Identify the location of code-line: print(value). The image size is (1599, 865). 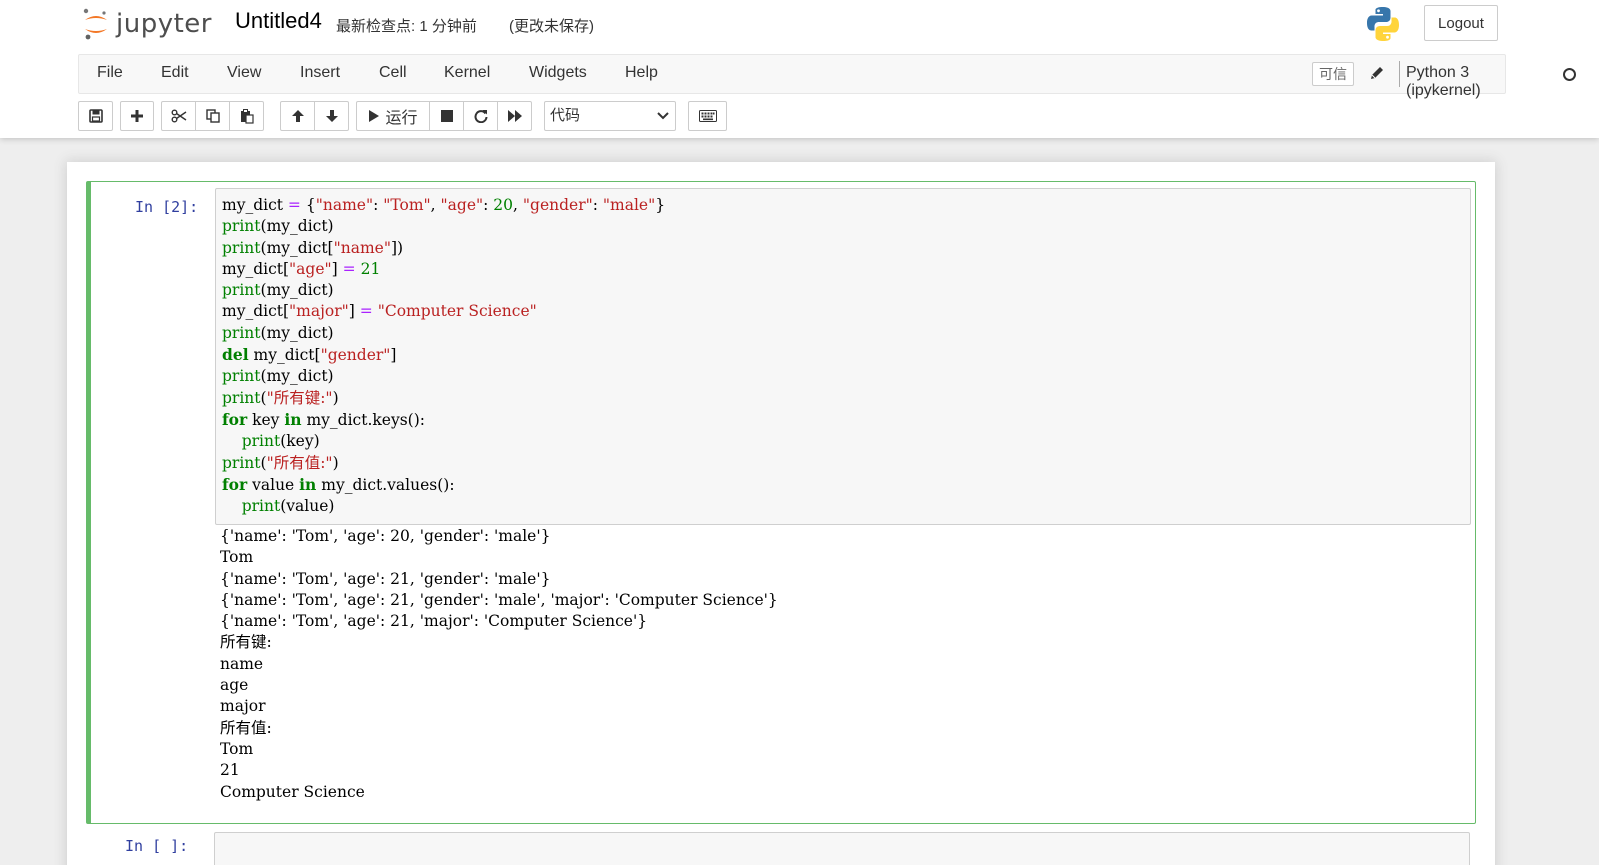
(288, 506).